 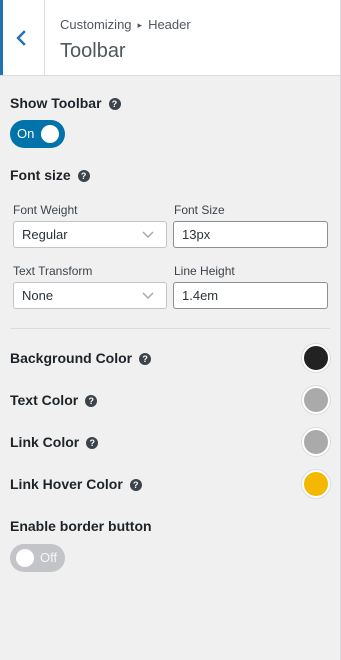 What do you see at coordinates (170, 38) in the screenshot?
I see `panel-header: Customizing ▸ Header Toolbar` at bounding box center [170, 38].